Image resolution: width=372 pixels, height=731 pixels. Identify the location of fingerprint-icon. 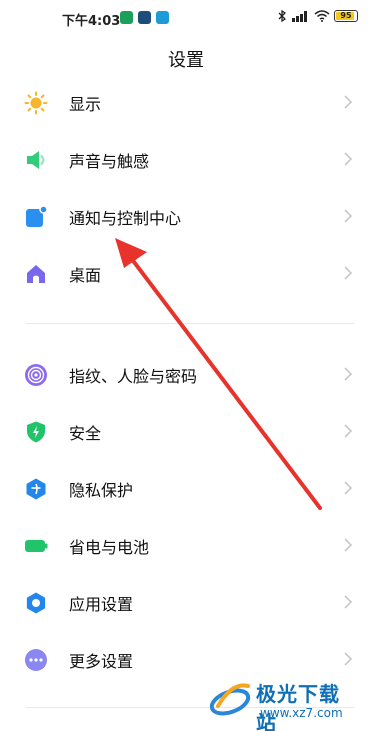
(36, 375).